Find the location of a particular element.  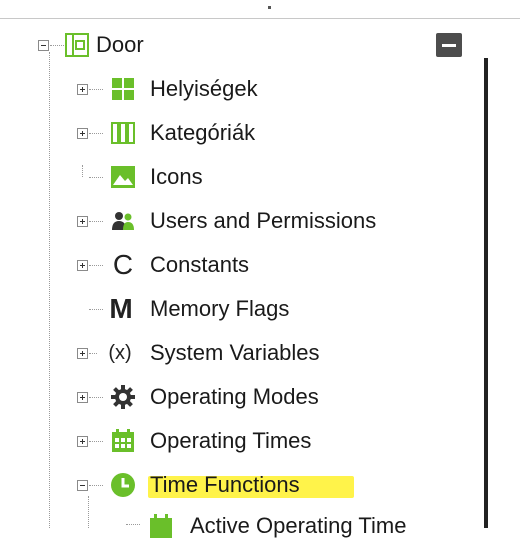

gear-icon is located at coordinates (123, 397).